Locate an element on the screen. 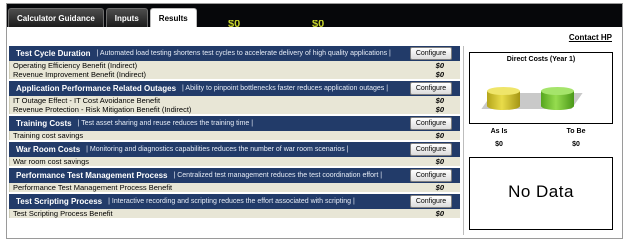  to-be-label: To Be is located at coordinates (576, 131).